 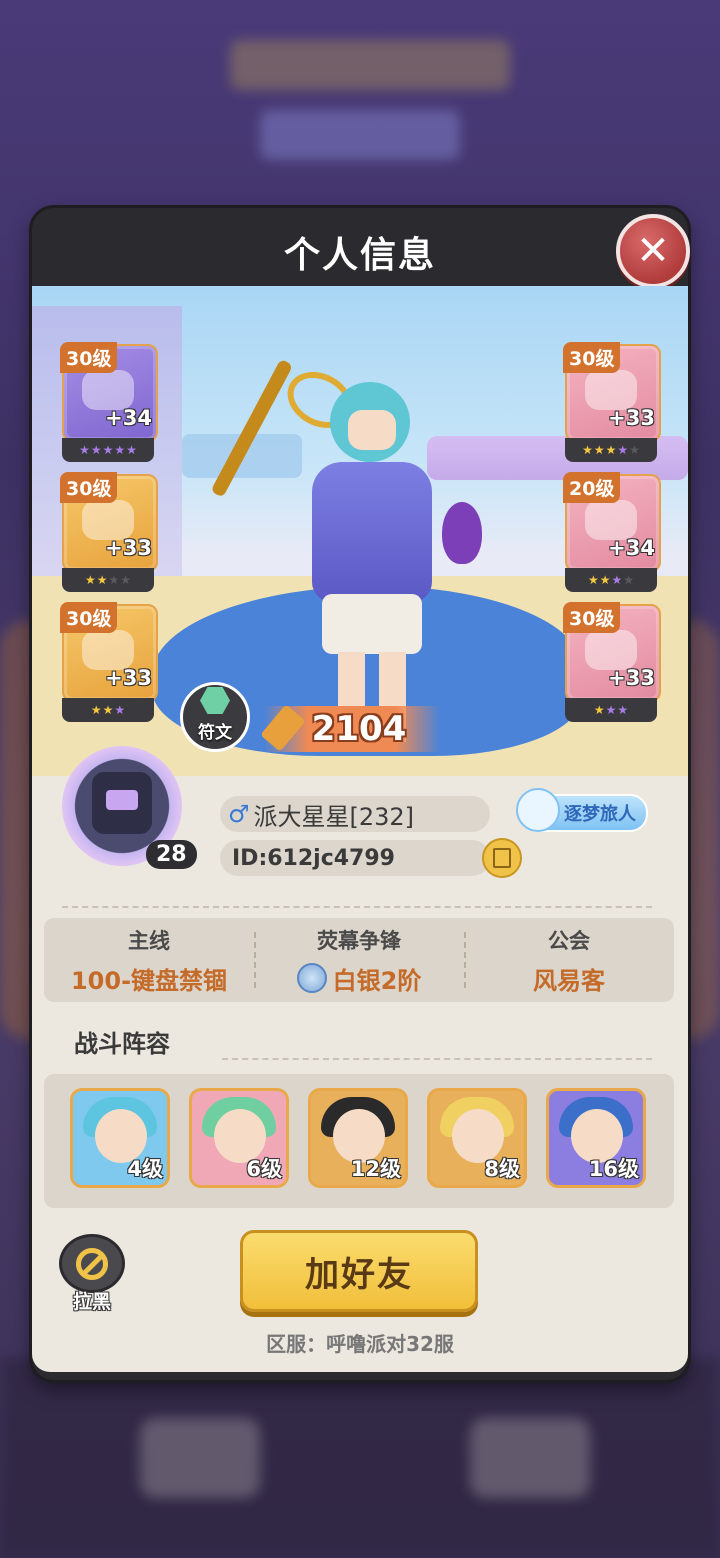 I want to click on equipment-slot-left-2: 30级 +33 ★ ★ ★ ★, so click(x=109, y=533).